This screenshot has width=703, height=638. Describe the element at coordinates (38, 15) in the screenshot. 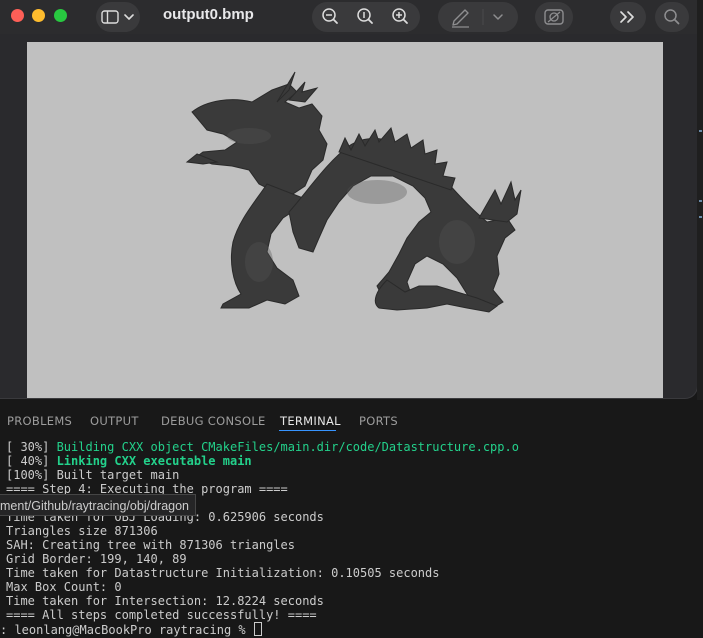

I see `minimize-window-button` at that location.